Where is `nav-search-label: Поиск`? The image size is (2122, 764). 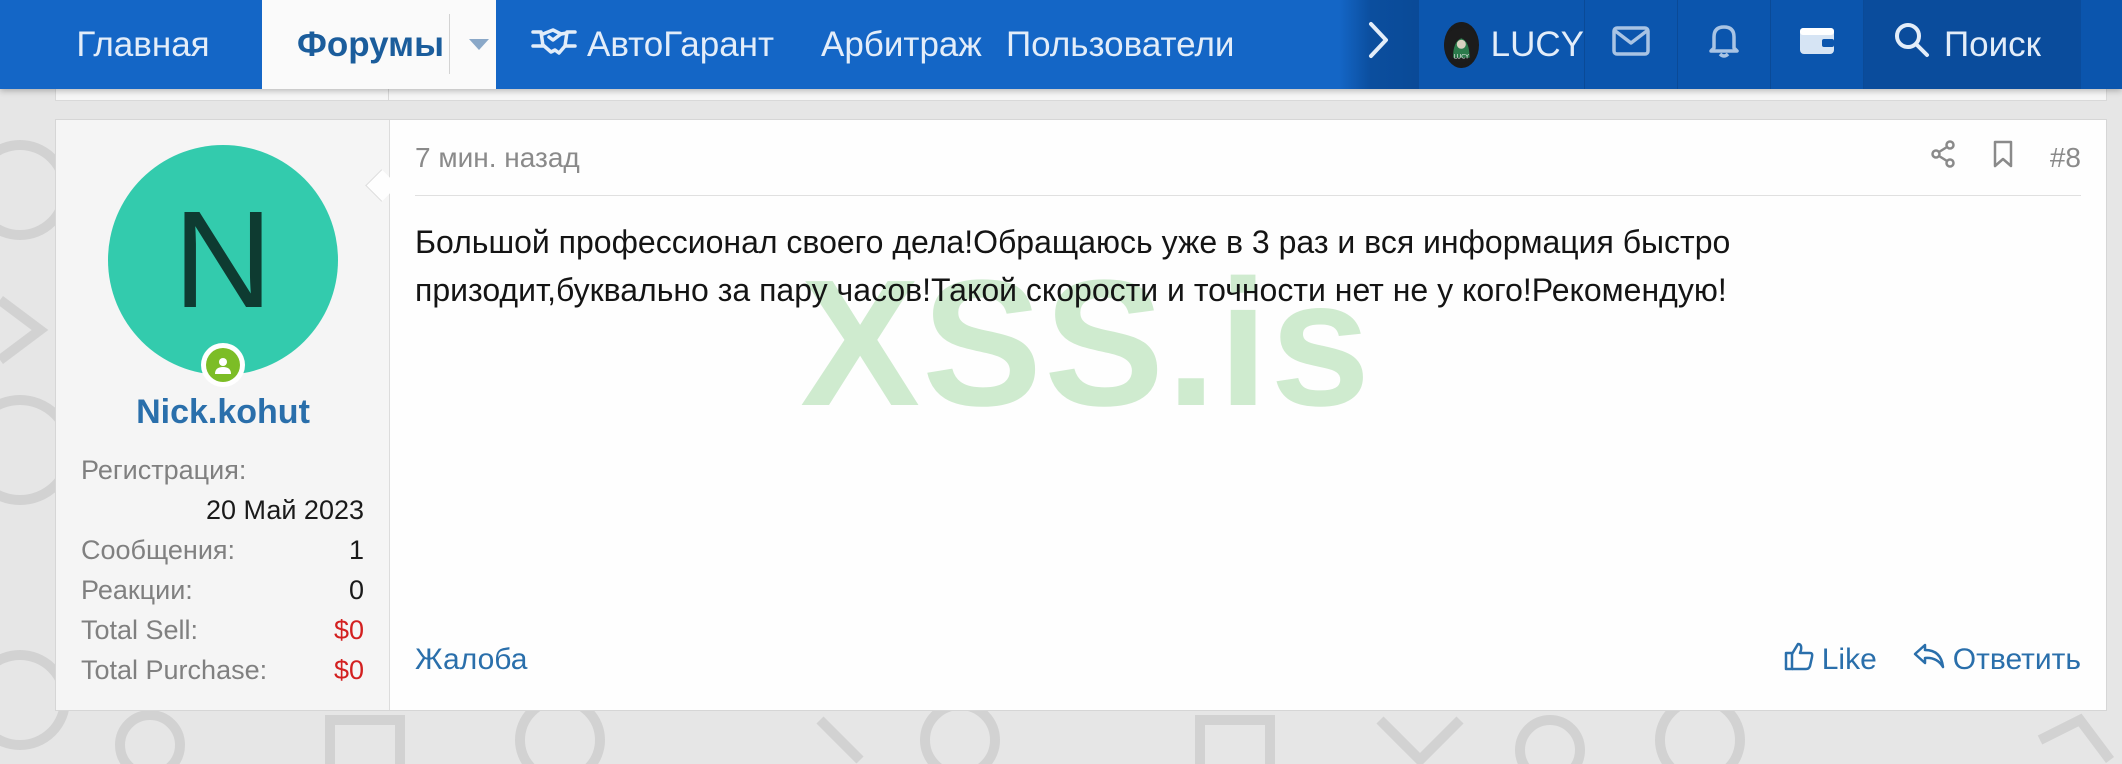 nav-search-label: Поиск is located at coordinates (1992, 44).